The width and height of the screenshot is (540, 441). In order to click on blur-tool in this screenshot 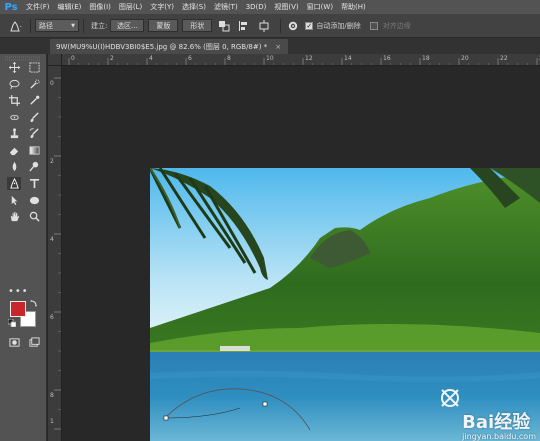, I will do `click(14, 166)`.